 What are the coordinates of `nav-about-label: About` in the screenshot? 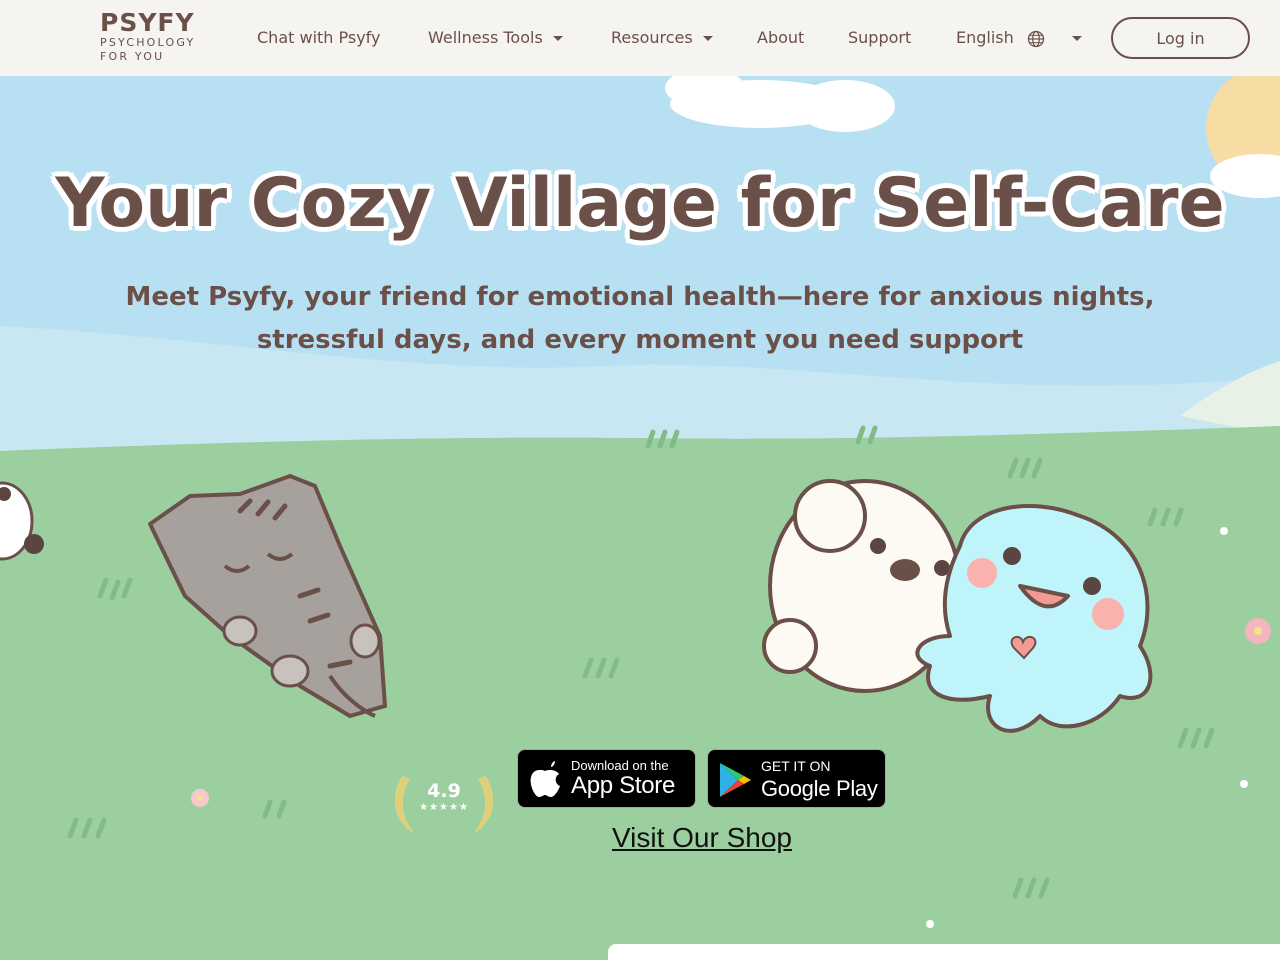 It's located at (781, 37).